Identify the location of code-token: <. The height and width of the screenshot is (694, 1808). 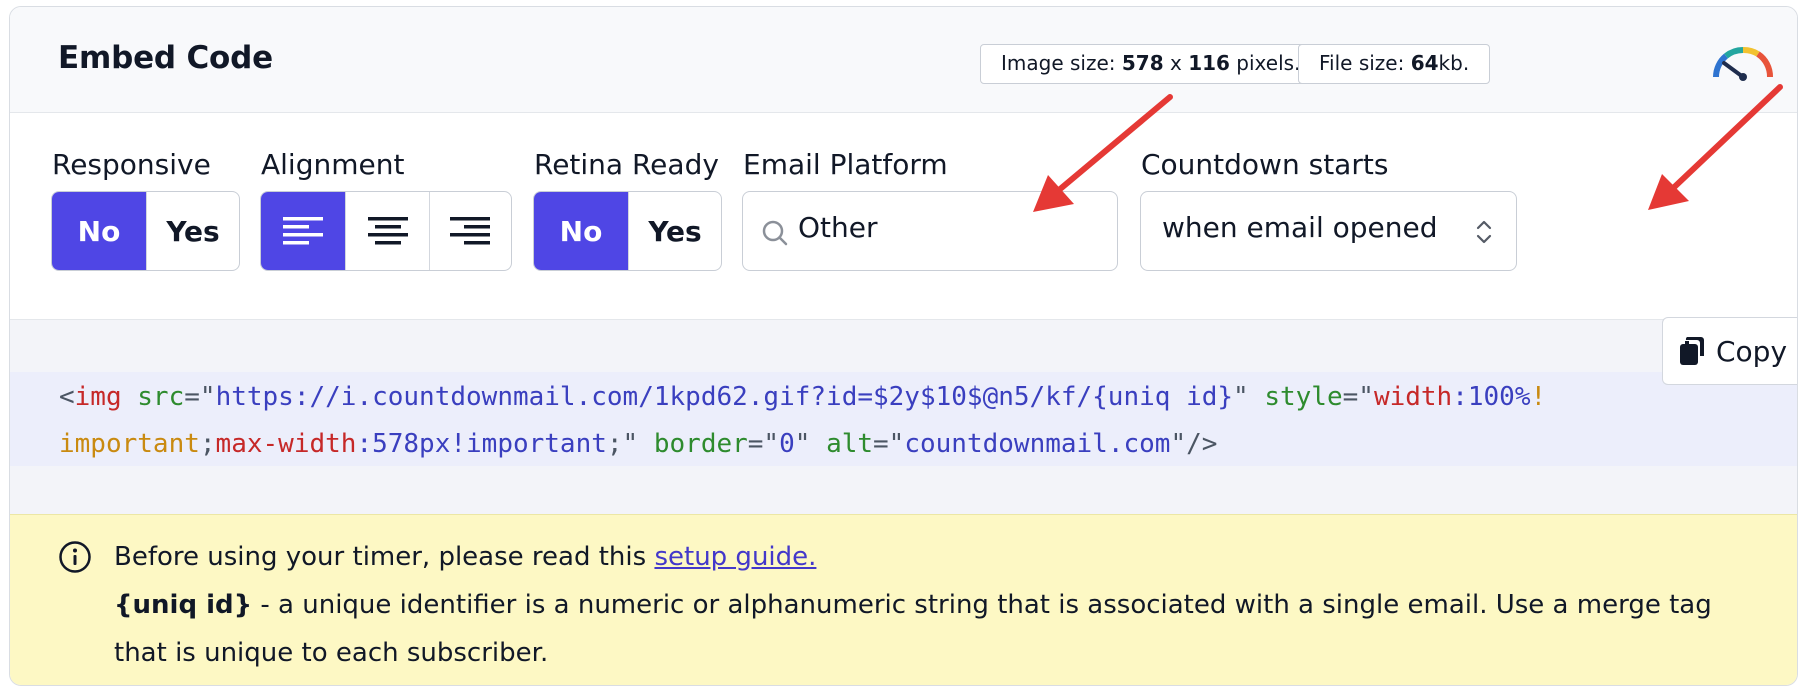
(67, 397).